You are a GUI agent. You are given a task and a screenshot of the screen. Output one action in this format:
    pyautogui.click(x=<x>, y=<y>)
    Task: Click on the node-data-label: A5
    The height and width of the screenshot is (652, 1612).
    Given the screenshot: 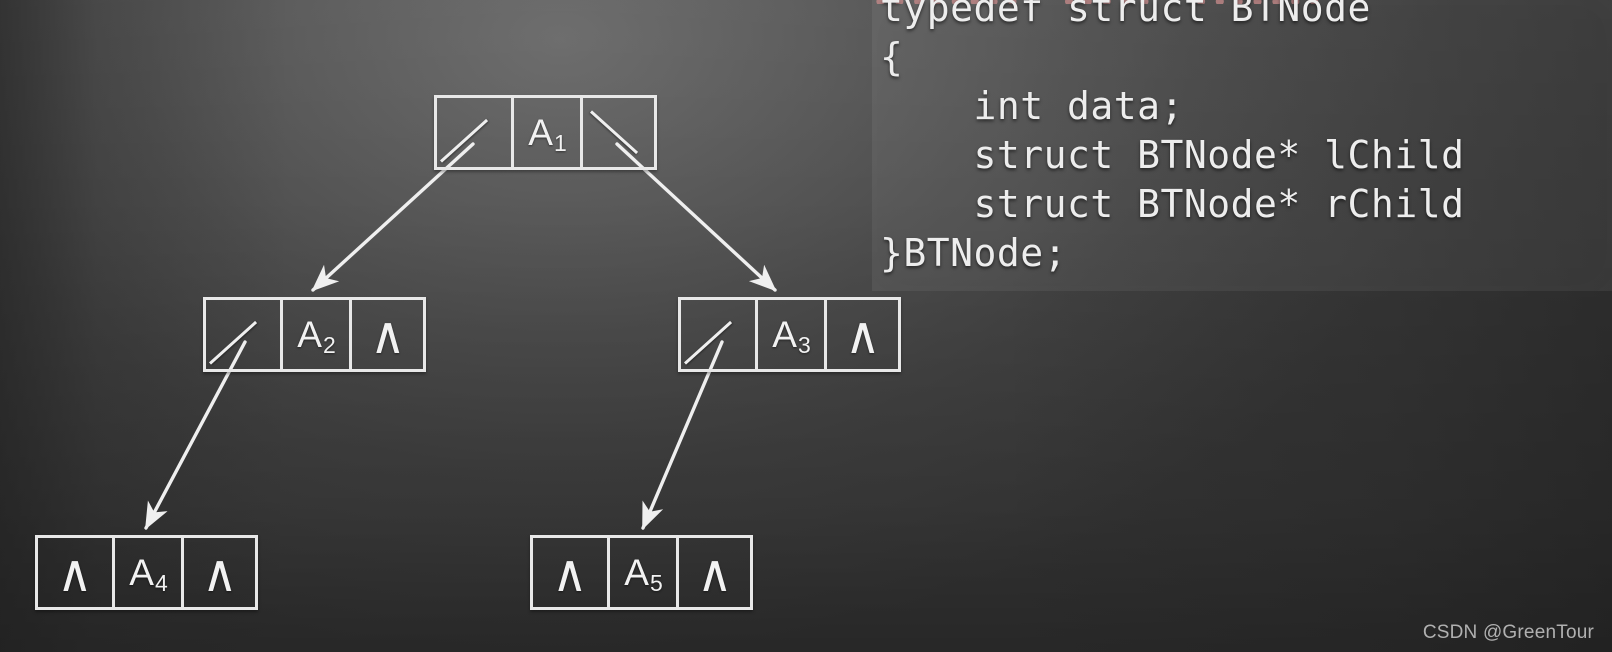 What is the action you would take?
    pyautogui.click(x=643, y=574)
    